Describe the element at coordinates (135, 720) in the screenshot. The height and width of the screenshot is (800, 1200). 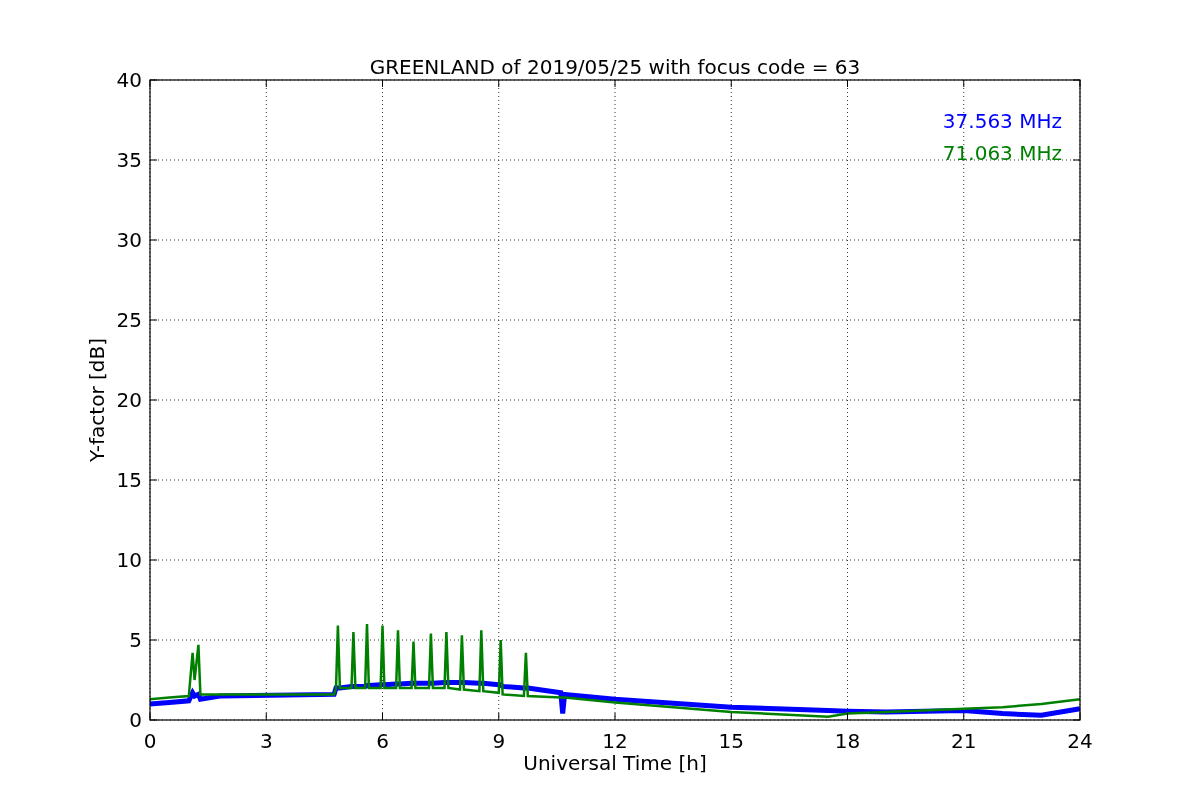
I see `y-tick-label: 0` at that location.